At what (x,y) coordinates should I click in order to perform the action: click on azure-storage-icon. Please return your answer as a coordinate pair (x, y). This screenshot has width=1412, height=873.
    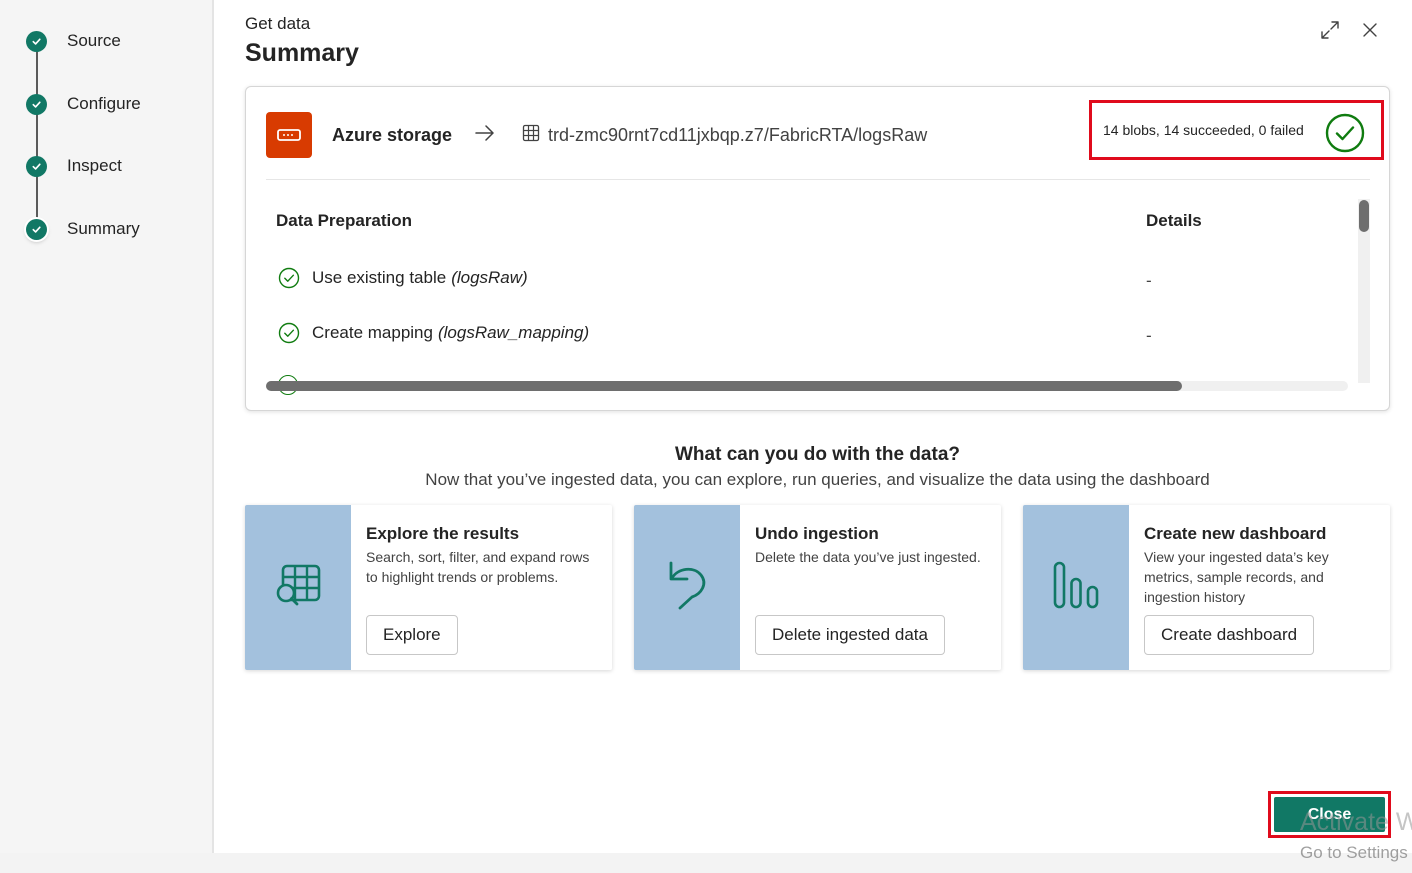
    Looking at the image, I should click on (289, 135).